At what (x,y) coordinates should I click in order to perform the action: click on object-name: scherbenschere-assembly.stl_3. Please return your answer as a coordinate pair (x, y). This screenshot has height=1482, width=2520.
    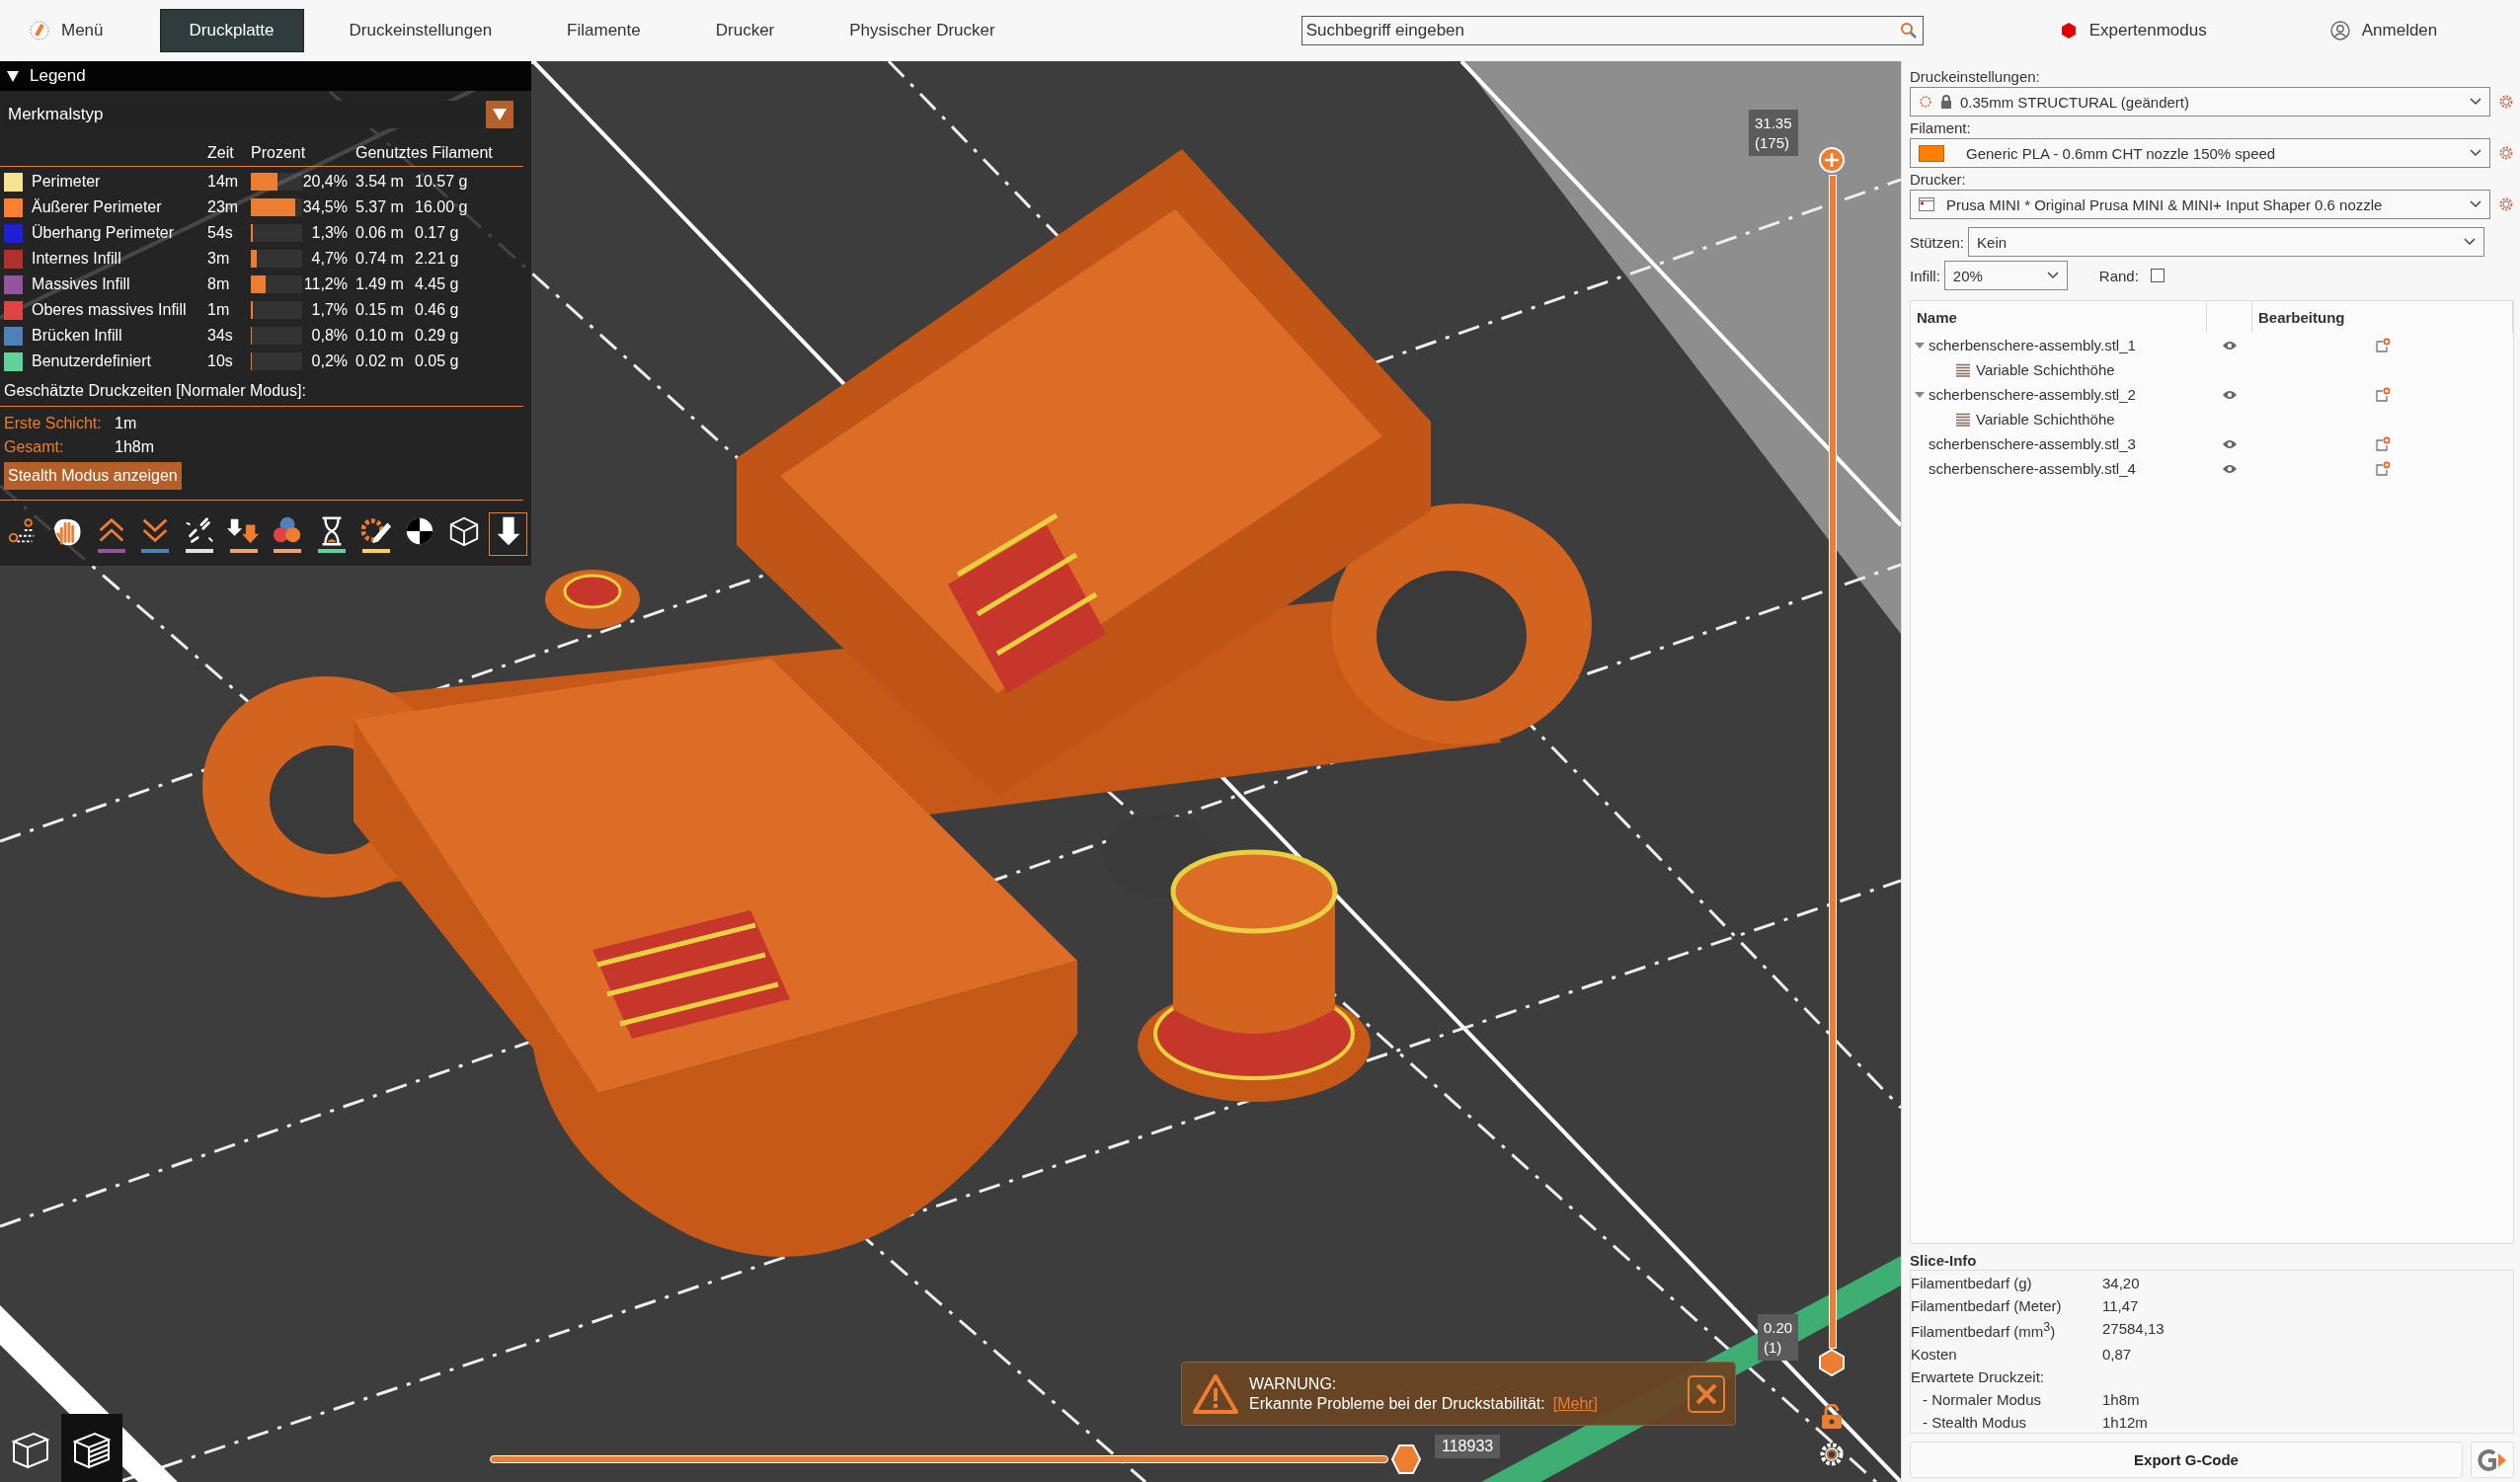
    Looking at the image, I should click on (2033, 443).